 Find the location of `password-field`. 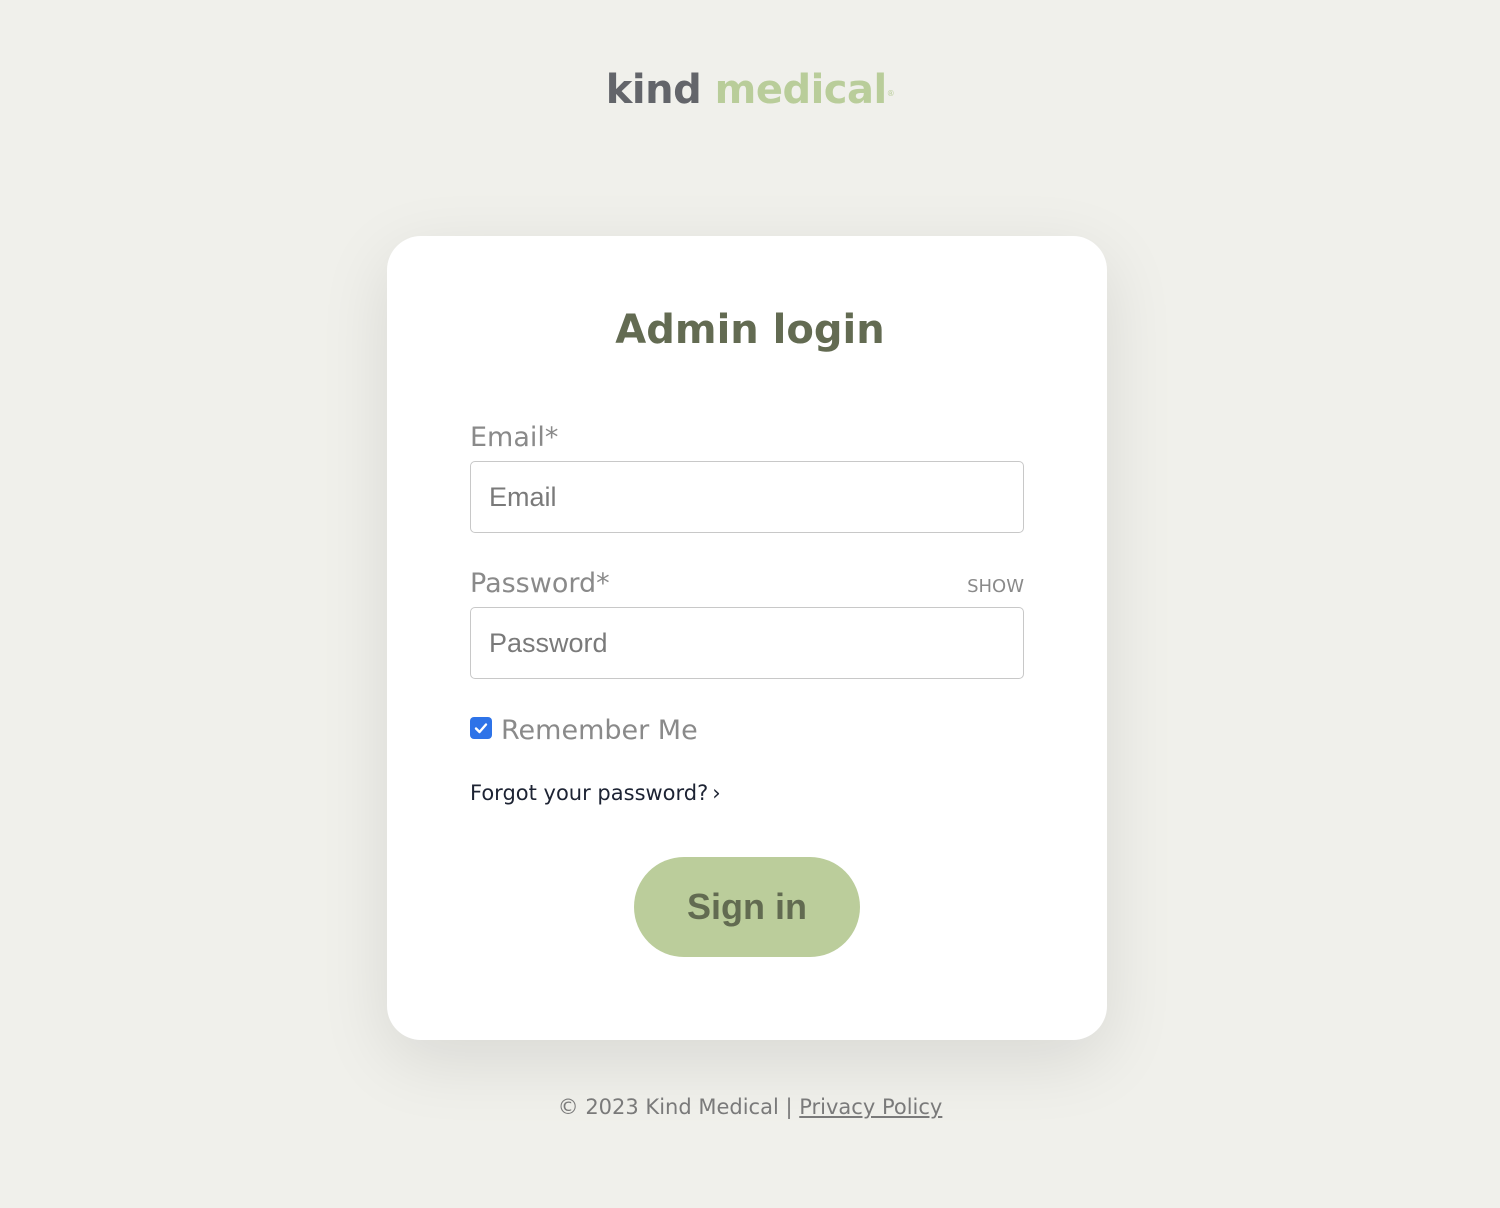

password-field is located at coordinates (747, 643).